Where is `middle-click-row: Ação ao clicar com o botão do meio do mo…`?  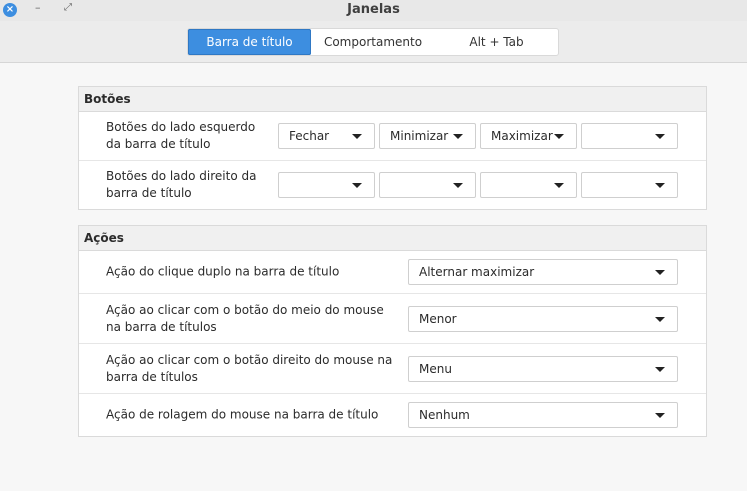
middle-click-row: Ação ao clicar com o botão do meio do mo… is located at coordinates (392, 319).